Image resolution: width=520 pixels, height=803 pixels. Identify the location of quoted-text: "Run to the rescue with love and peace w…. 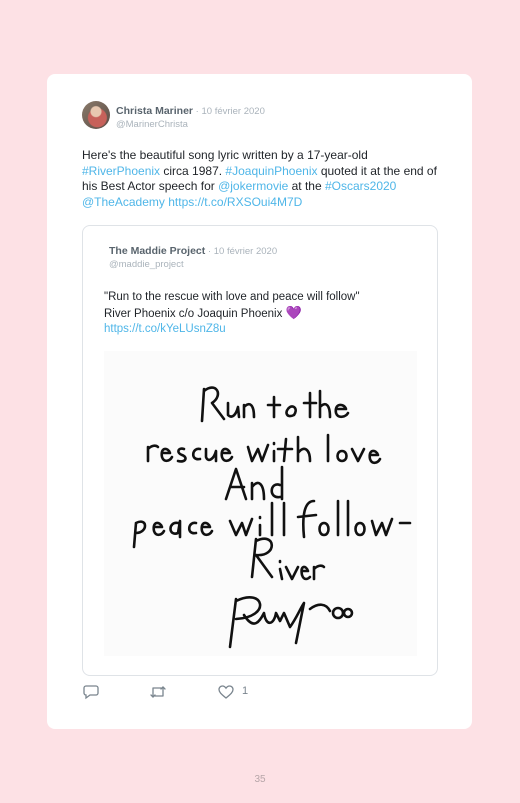
(264, 313).